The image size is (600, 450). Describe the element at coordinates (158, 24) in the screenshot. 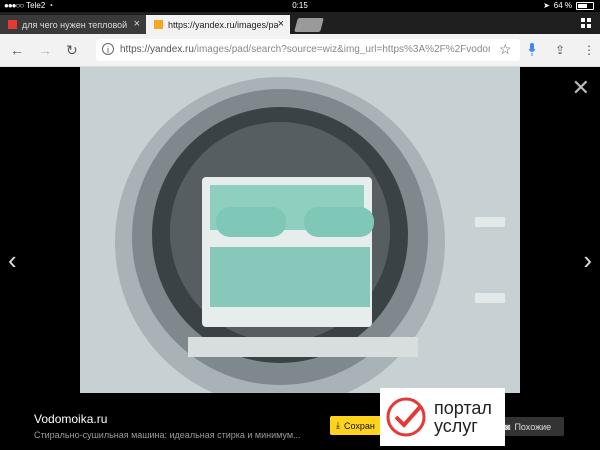

I see `image-favicon-icon` at that location.